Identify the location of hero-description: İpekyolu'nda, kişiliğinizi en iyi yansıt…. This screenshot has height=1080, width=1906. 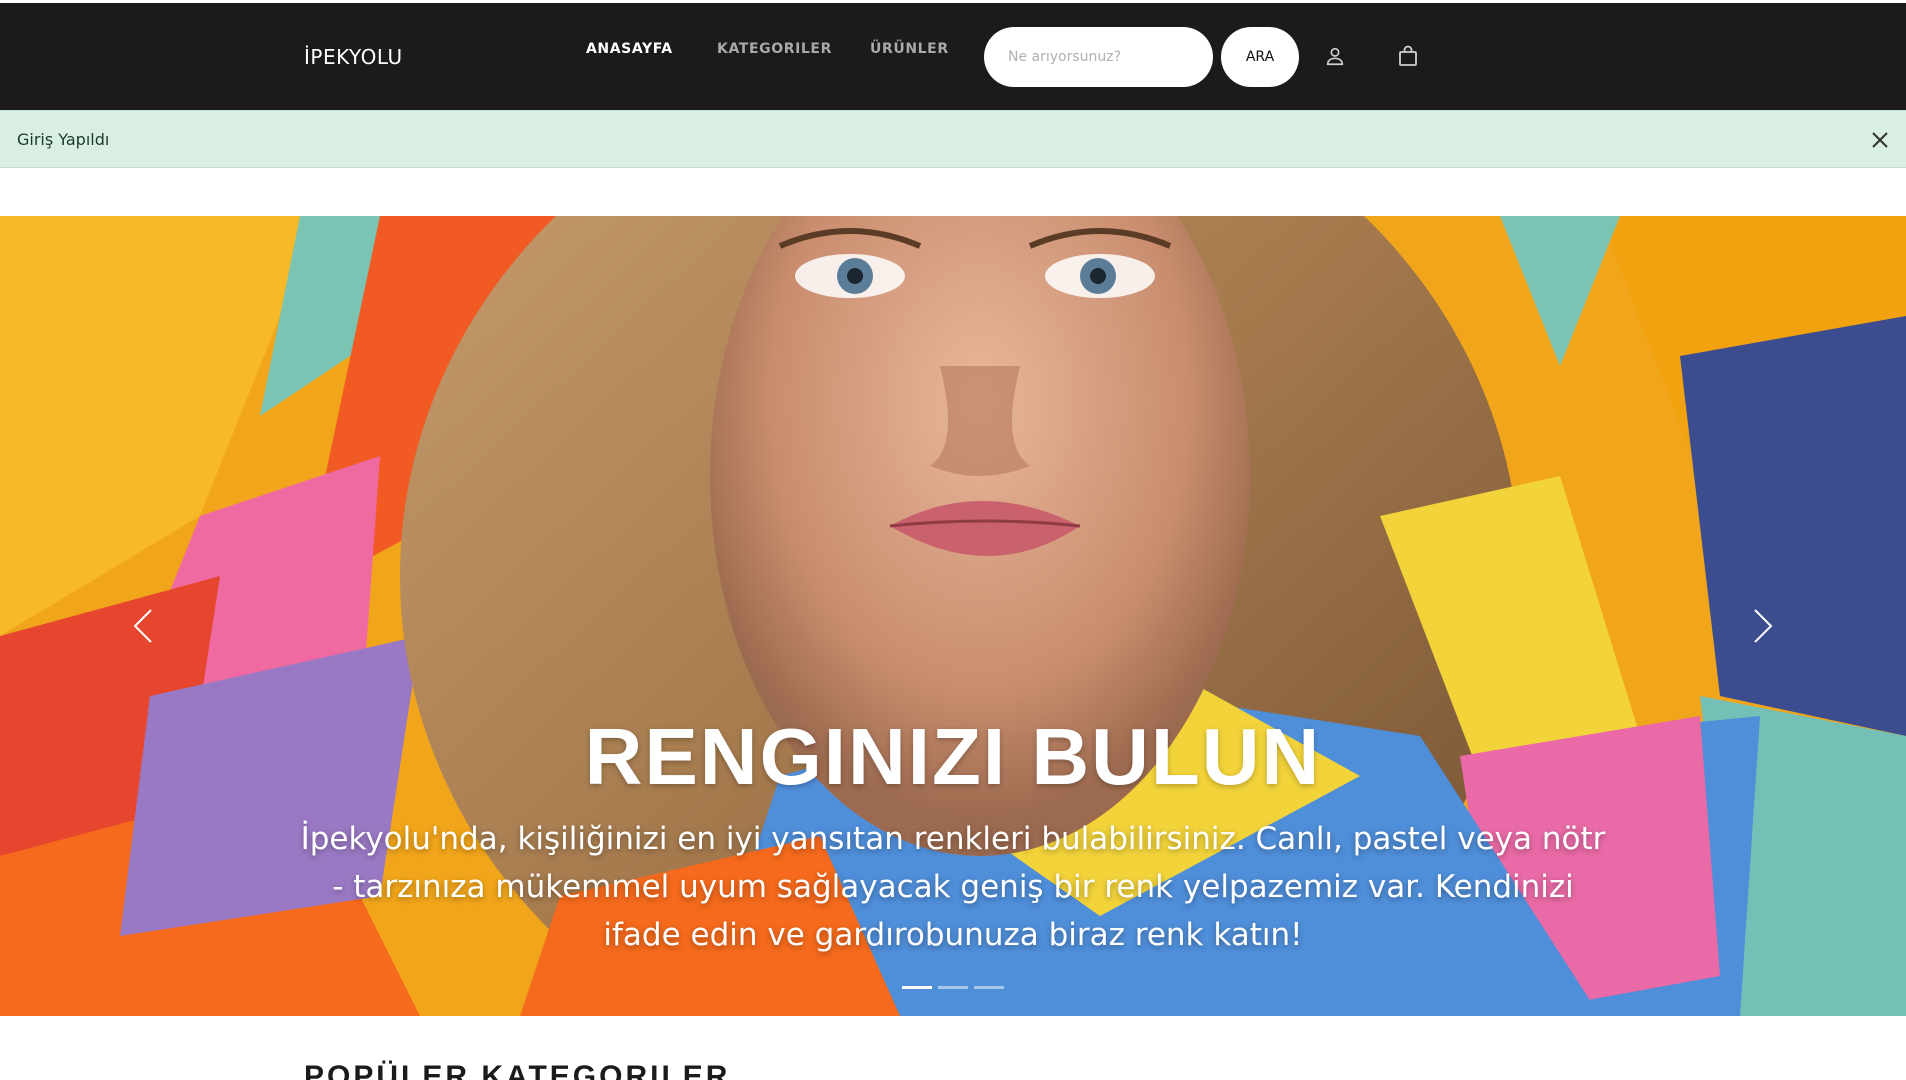
(953, 887).